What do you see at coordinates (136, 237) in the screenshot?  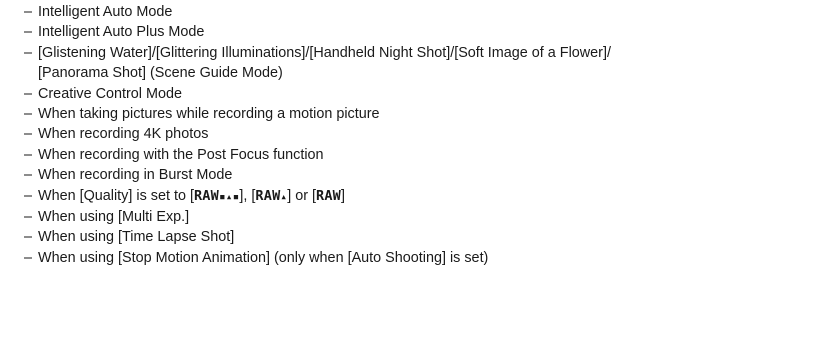 I see `list-item-text: When using [Time Lapse Shot]` at bounding box center [136, 237].